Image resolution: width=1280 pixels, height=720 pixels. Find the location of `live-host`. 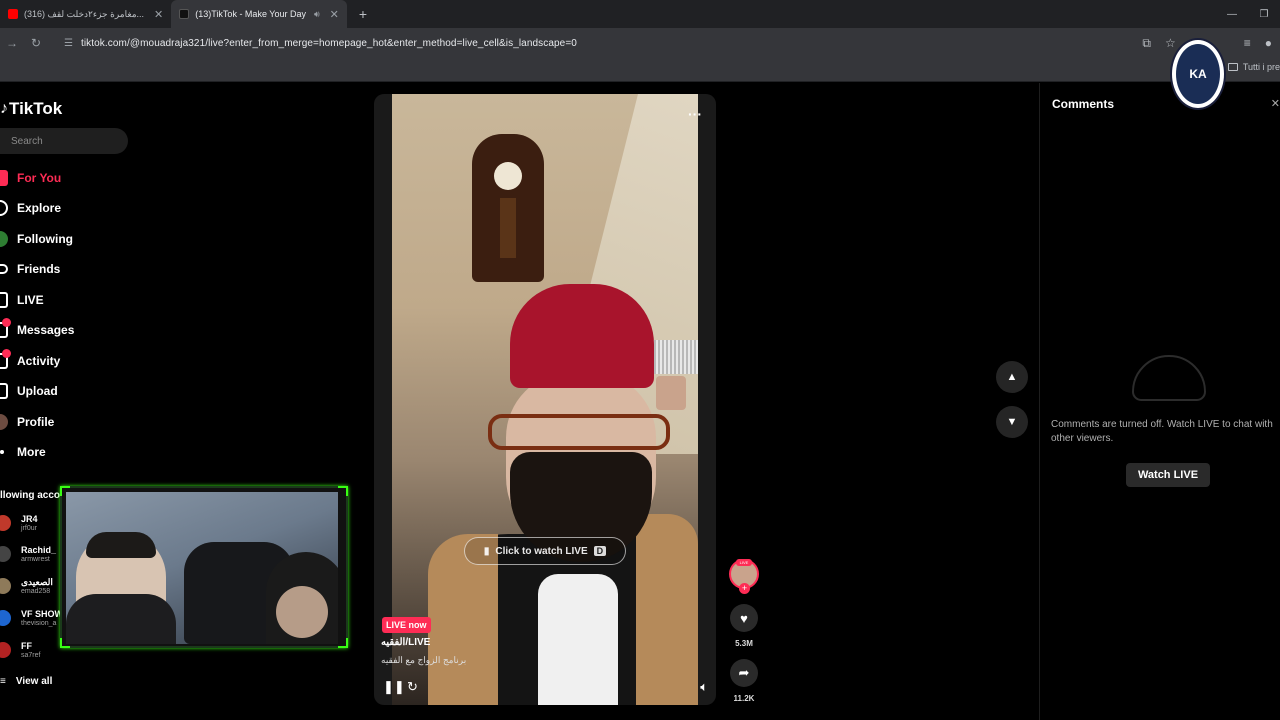

live-host is located at coordinates (563, 494).